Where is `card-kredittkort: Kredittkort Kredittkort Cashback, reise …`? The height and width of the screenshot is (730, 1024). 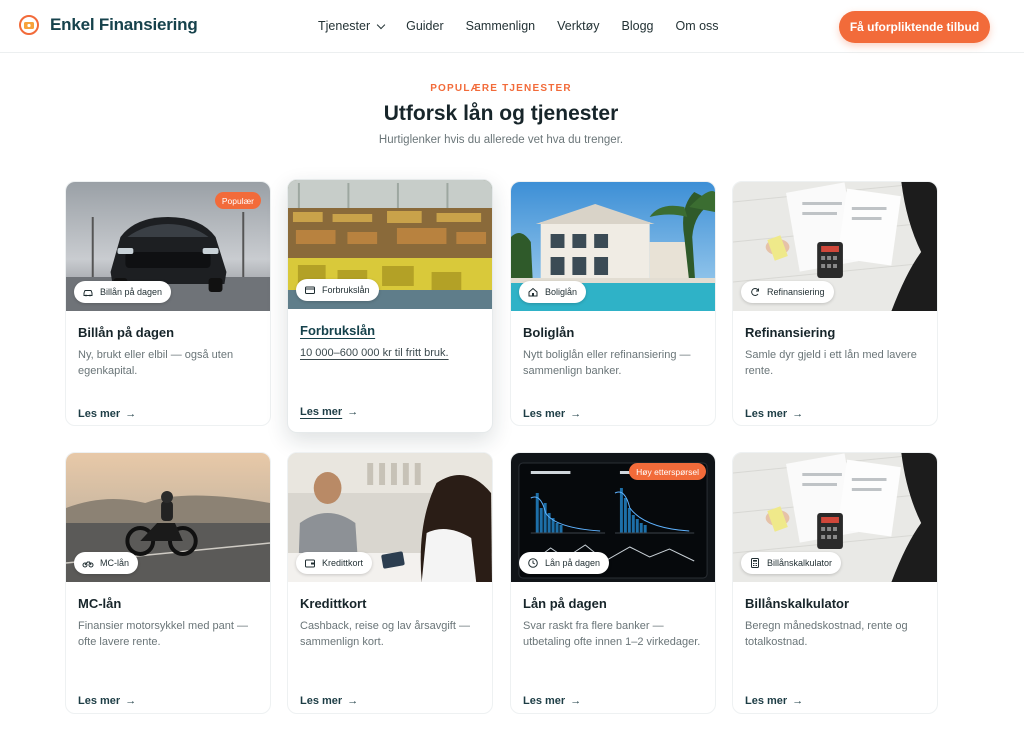 card-kredittkort: Kredittkort Kredittkort Cashback, reise … is located at coordinates (390, 583).